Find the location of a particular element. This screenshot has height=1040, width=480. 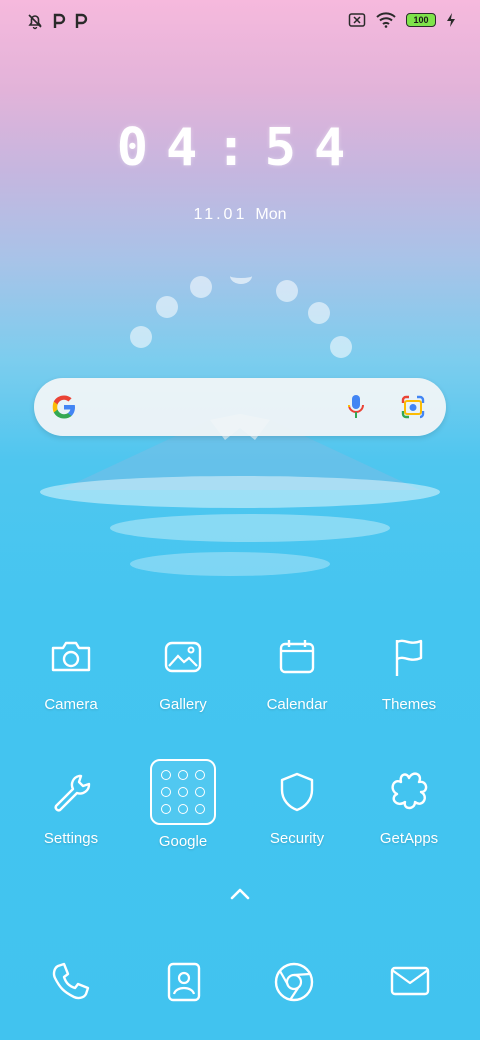

contacts-icon is located at coordinates (184, 982).